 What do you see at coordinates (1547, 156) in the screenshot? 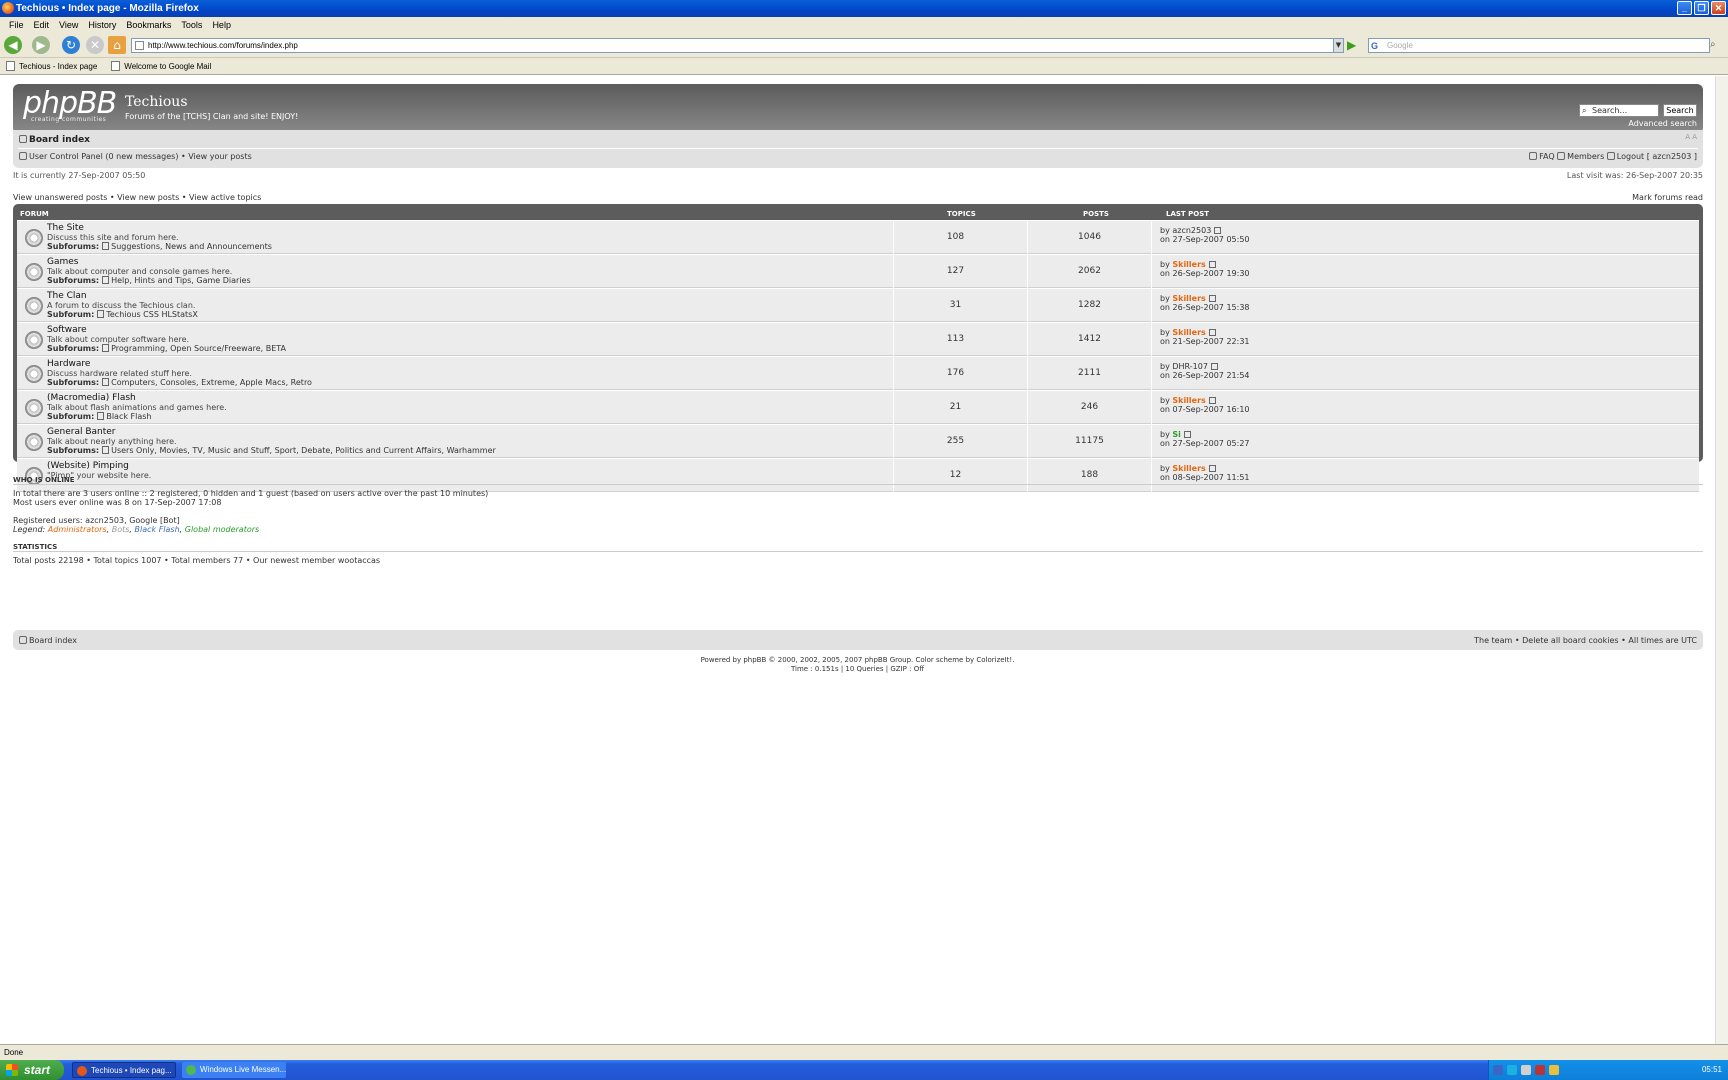
I see `faq-link: FAQ` at bounding box center [1547, 156].